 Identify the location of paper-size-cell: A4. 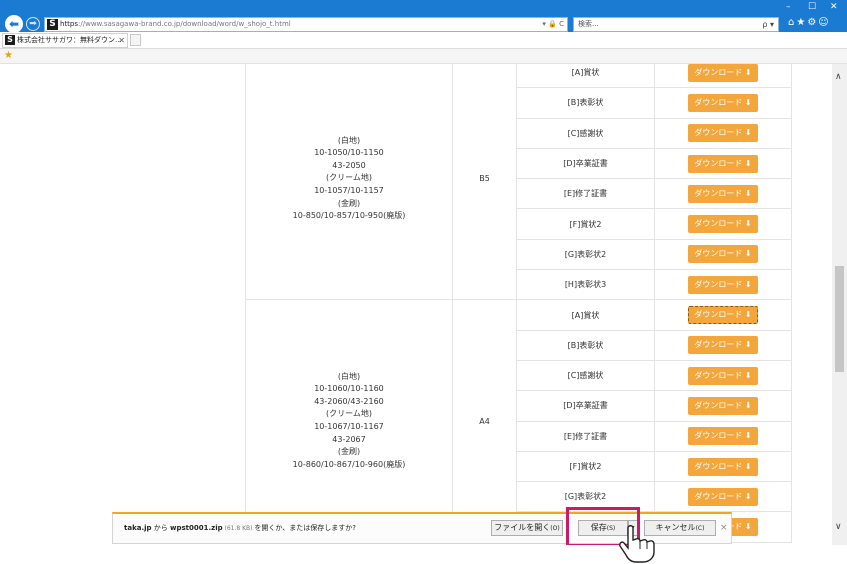
(484, 421).